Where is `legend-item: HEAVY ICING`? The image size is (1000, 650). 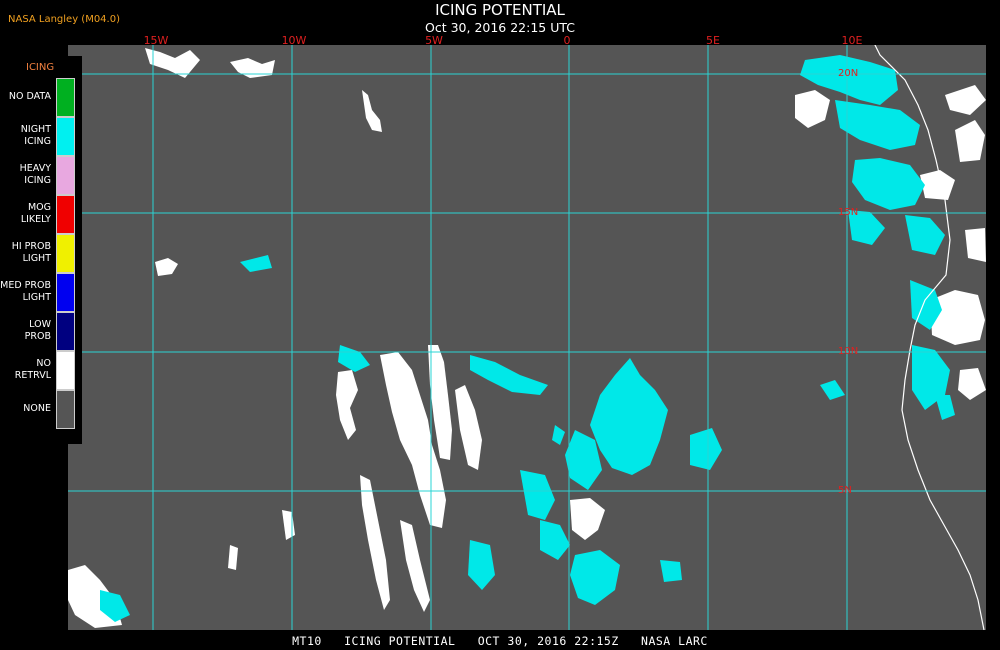
legend-item: HEAVY ICING is located at coordinates (38, 175).